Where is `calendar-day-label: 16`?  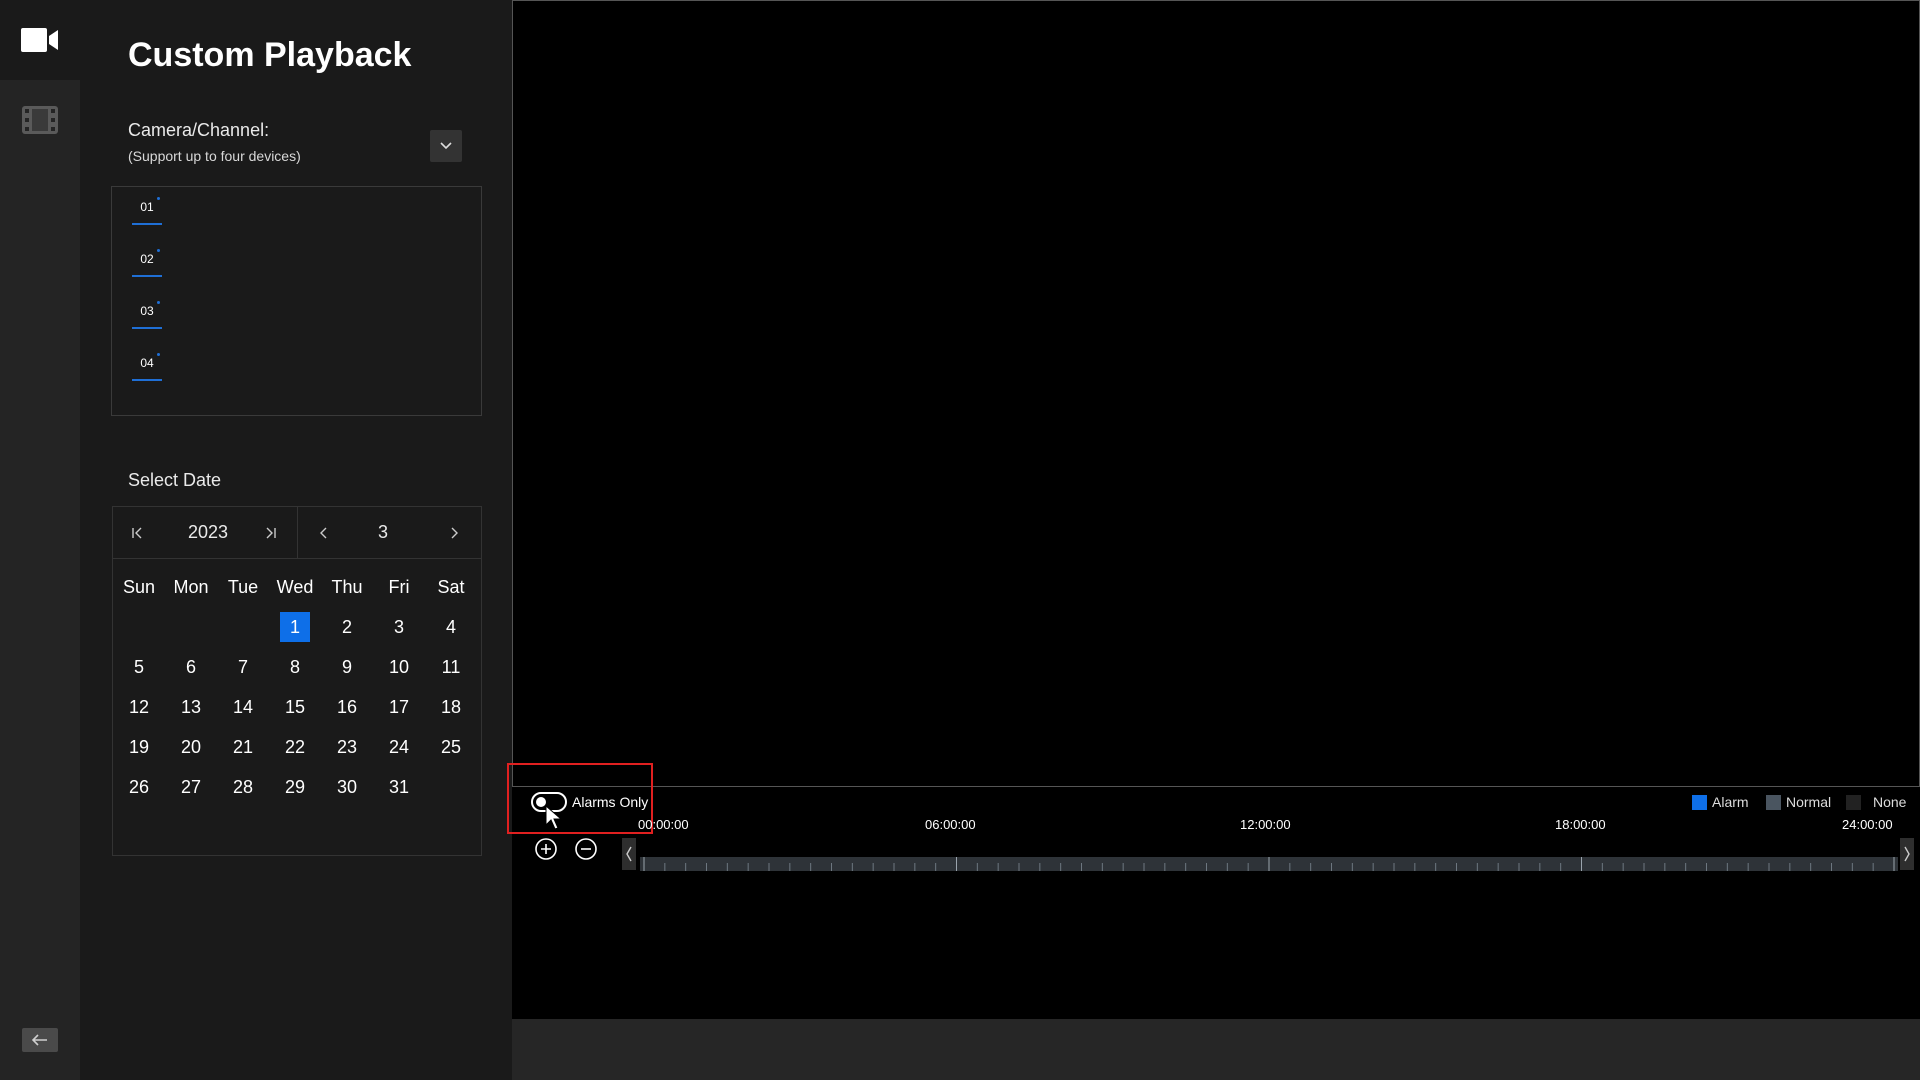 calendar-day-label: 16 is located at coordinates (347, 706).